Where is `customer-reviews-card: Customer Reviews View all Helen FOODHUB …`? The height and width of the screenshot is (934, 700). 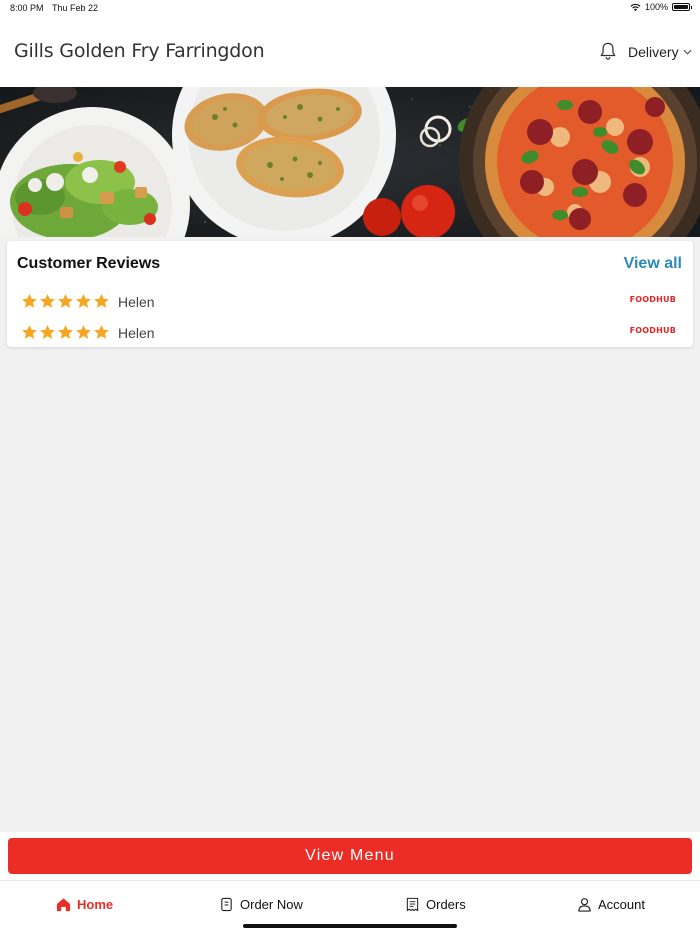 customer-reviews-card: Customer Reviews View all Helen FOODHUB … is located at coordinates (350, 294).